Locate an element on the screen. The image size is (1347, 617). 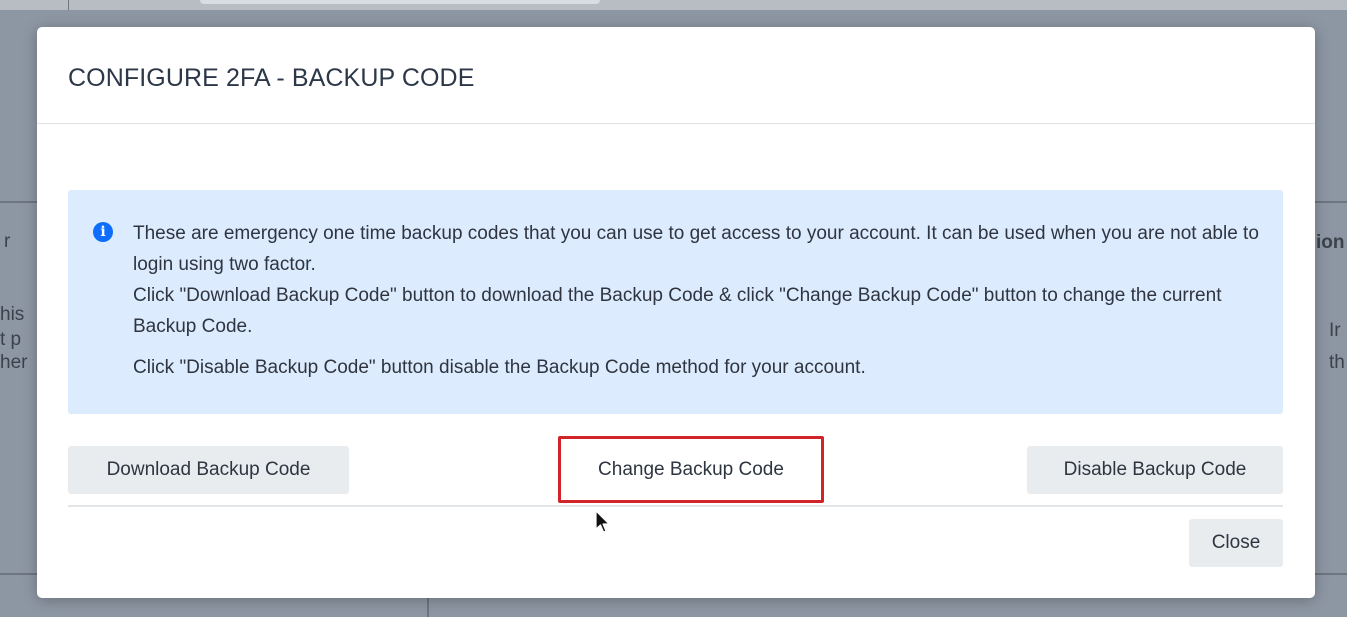
background-top-bar is located at coordinates (673, 5).